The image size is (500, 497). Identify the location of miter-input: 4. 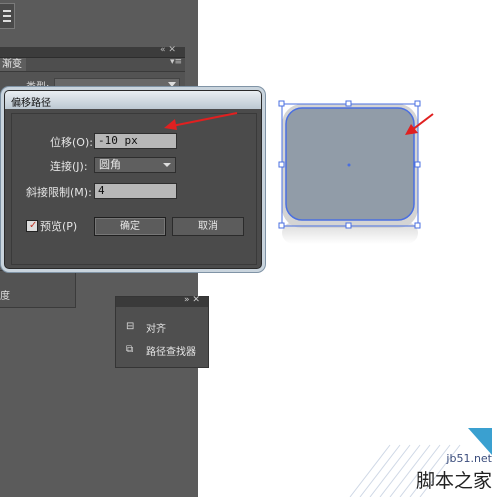
(135, 191).